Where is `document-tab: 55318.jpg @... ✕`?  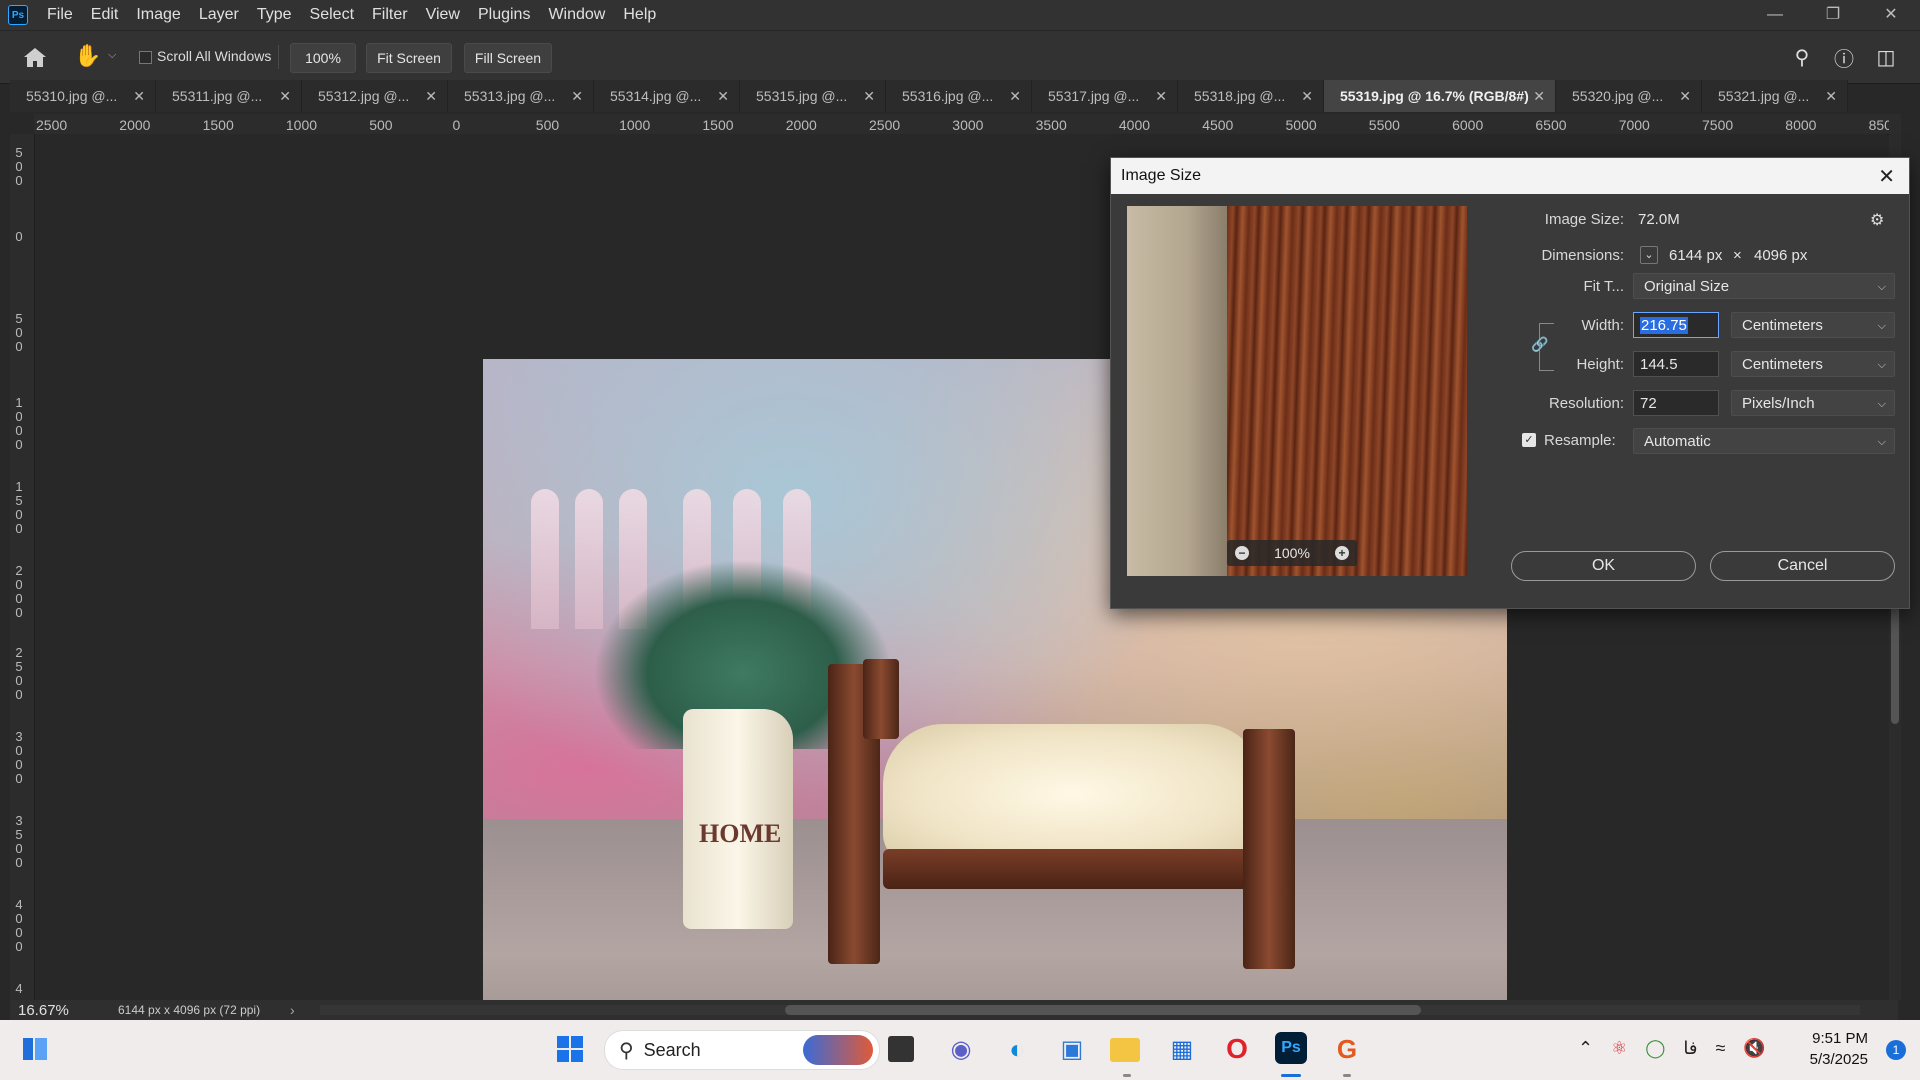
document-tab: 55318.jpg @... ✕ is located at coordinates (1251, 96).